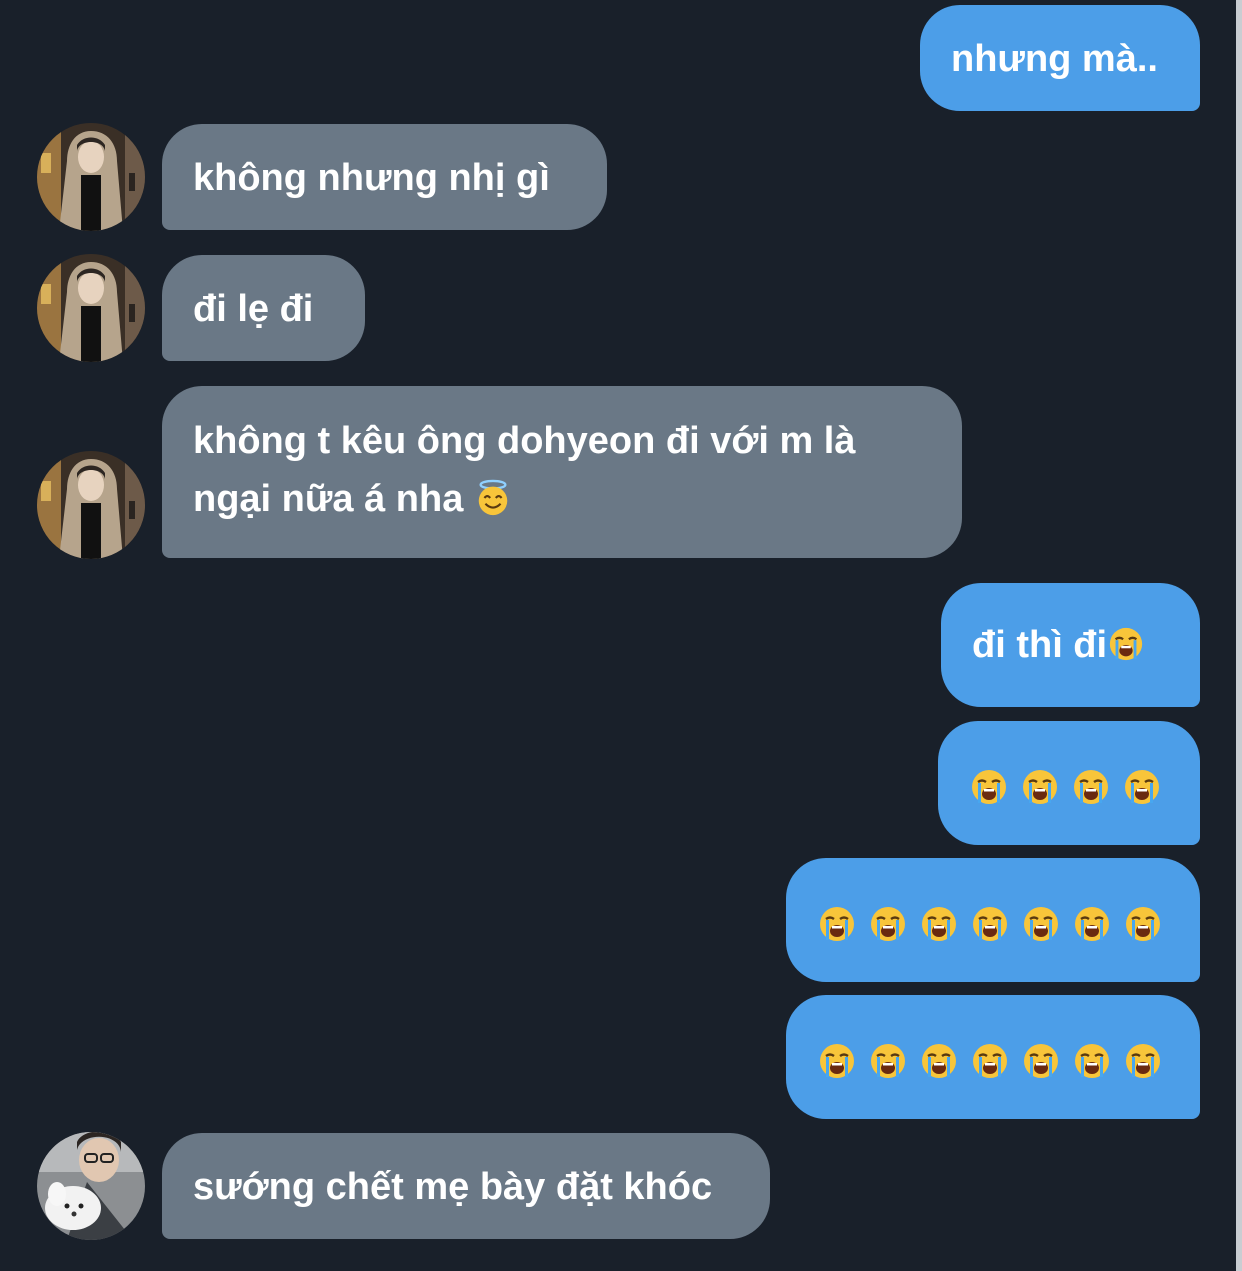  Describe the element at coordinates (253, 309) in the screenshot. I see `message-text: đi lẹ đi` at that location.